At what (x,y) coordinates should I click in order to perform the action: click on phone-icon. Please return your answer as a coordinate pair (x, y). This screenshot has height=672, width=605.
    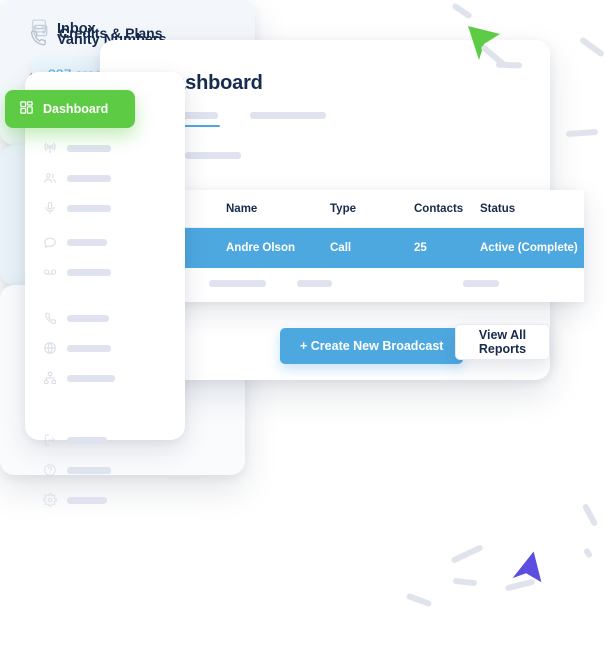
    Looking at the image, I should click on (50, 318).